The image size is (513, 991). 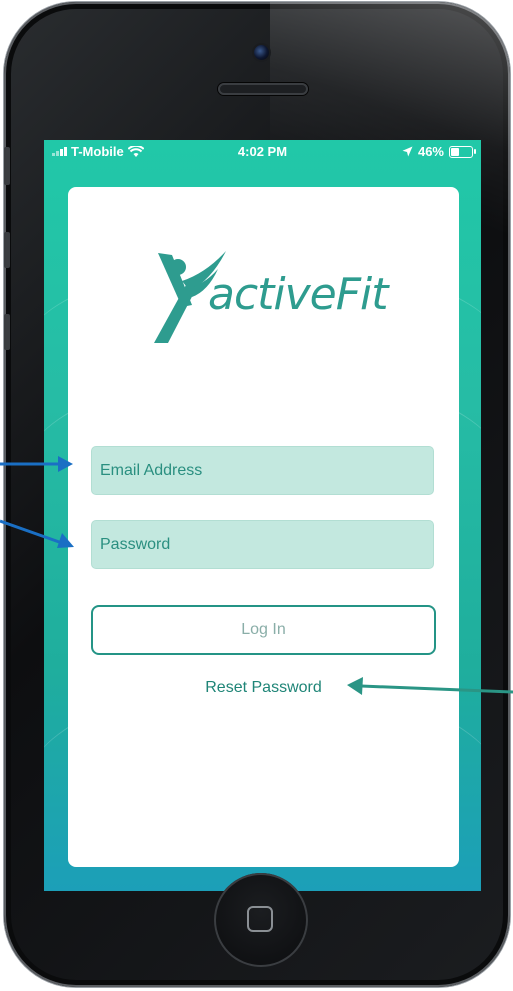 What do you see at coordinates (262, 151) in the screenshot?
I see `status-bar: T-Mobile 4:02 PM 46%` at bounding box center [262, 151].